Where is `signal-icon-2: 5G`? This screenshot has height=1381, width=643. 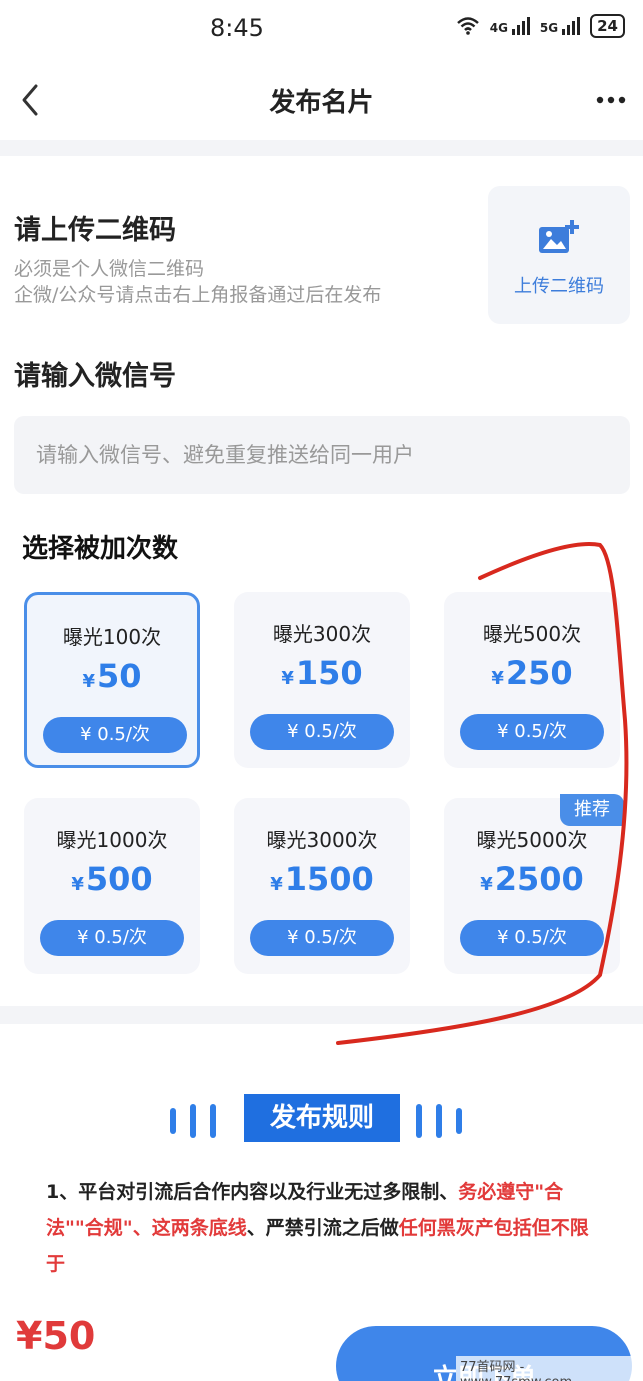 signal-icon-2: 5G is located at coordinates (560, 26).